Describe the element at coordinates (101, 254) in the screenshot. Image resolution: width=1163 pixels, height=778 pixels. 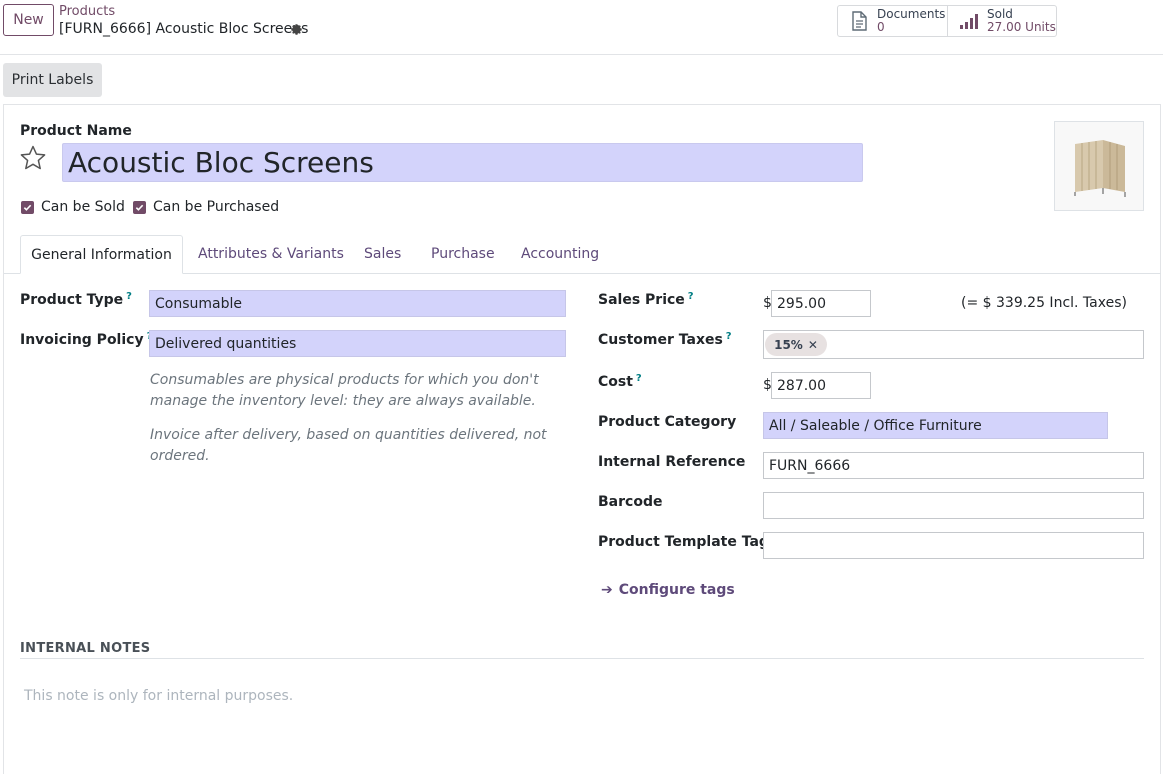
I see `tab-general-information: General Information` at that location.